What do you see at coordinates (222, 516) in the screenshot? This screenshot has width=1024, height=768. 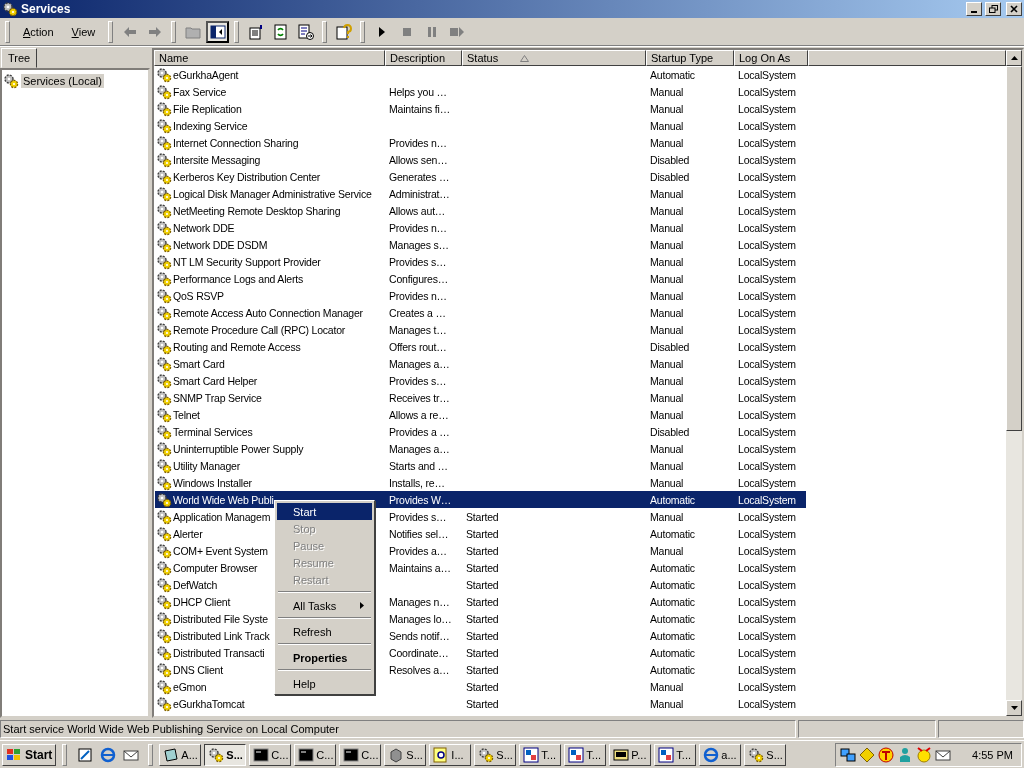 I see `service-name: Application Managem` at bounding box center [222, 516].